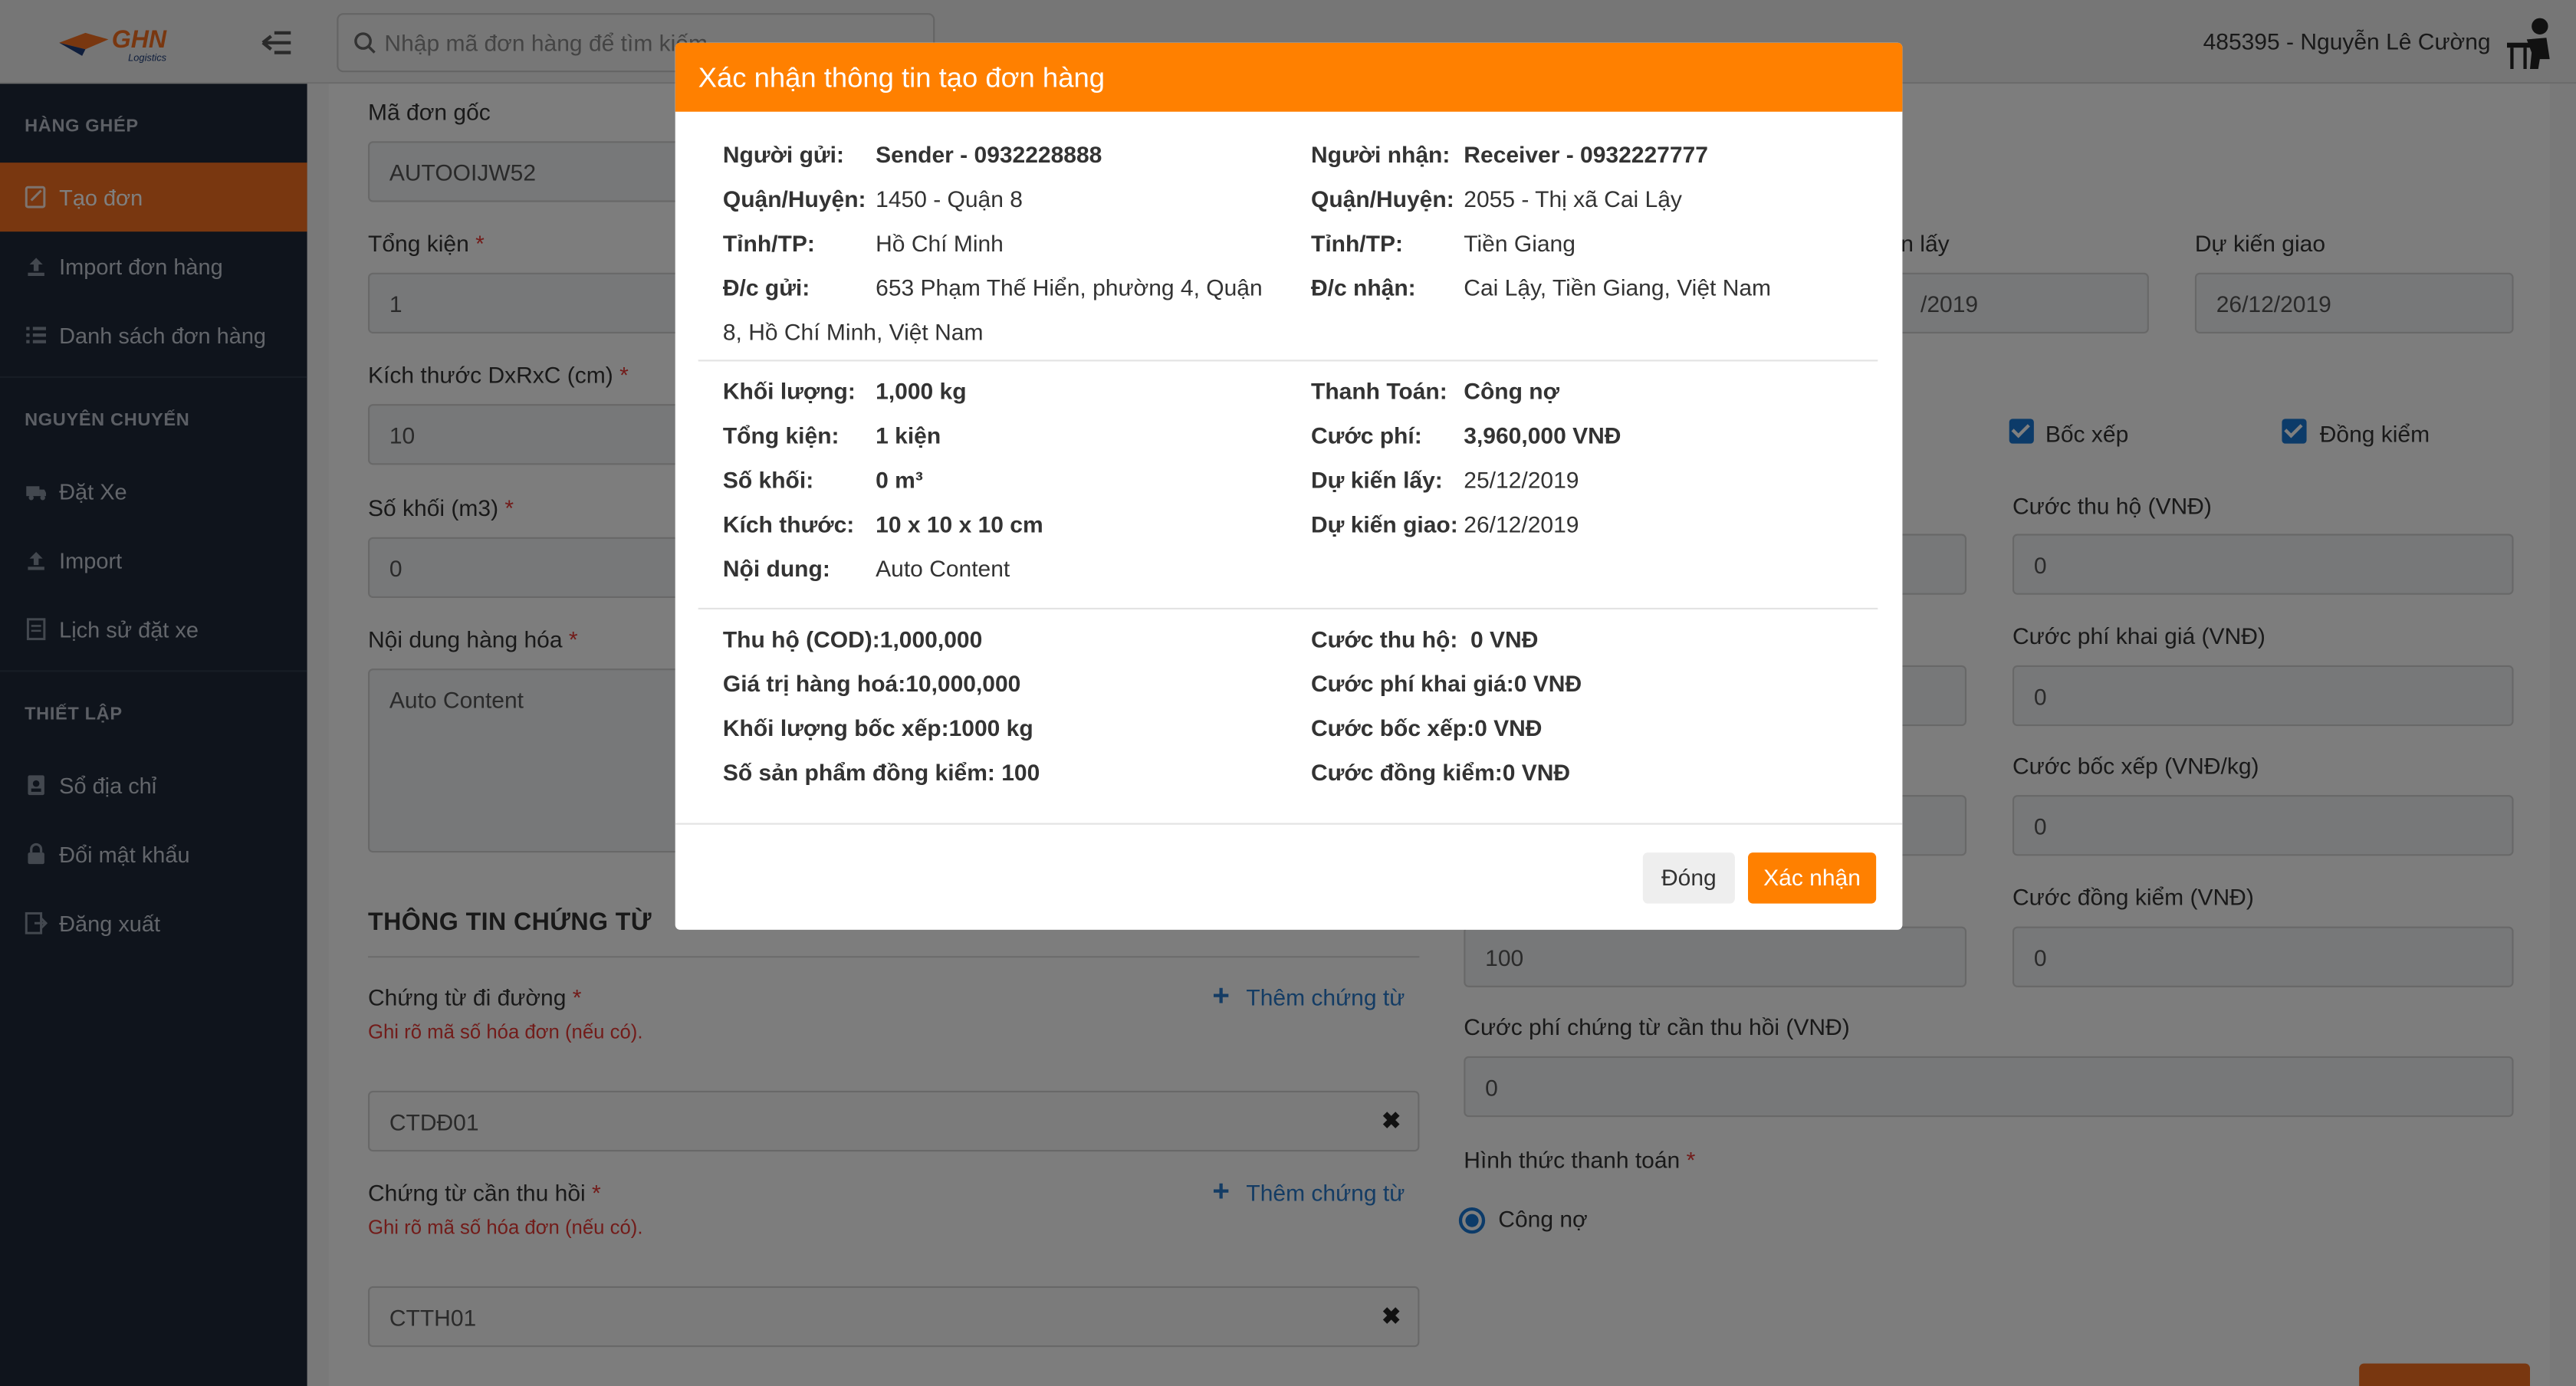 The width and height of the screenshot is (2576, 1386). I want to click on pickup-date-value: 25/12/2019, so click(1522, 480).